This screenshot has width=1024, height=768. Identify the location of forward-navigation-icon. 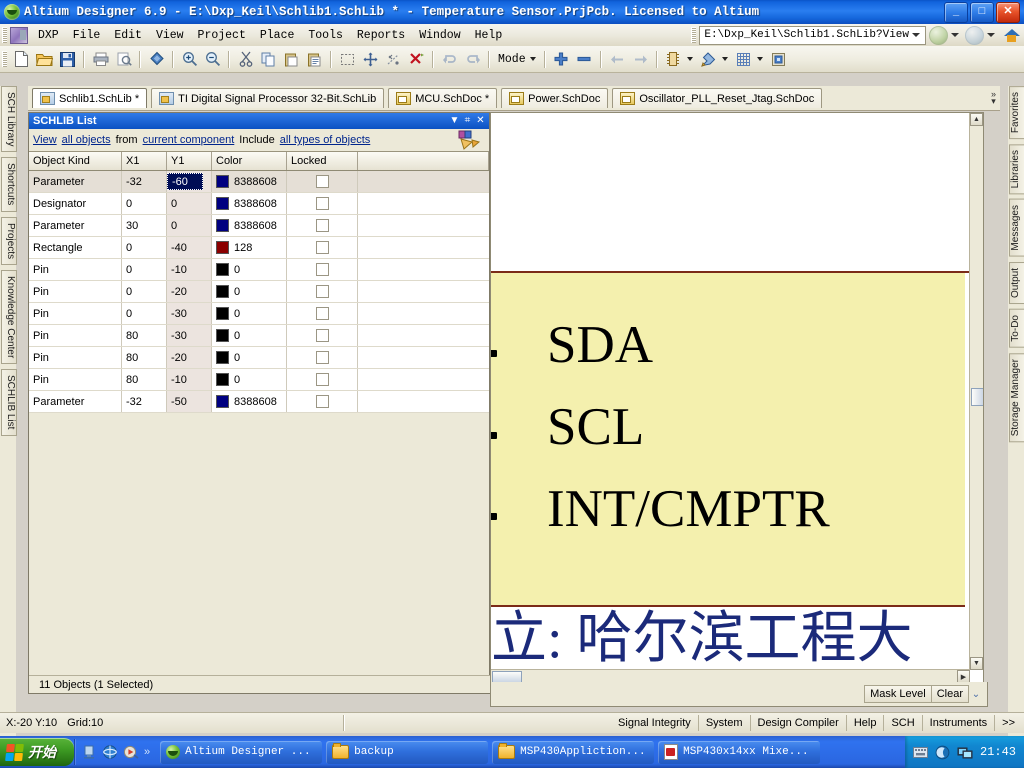
(974, 35).